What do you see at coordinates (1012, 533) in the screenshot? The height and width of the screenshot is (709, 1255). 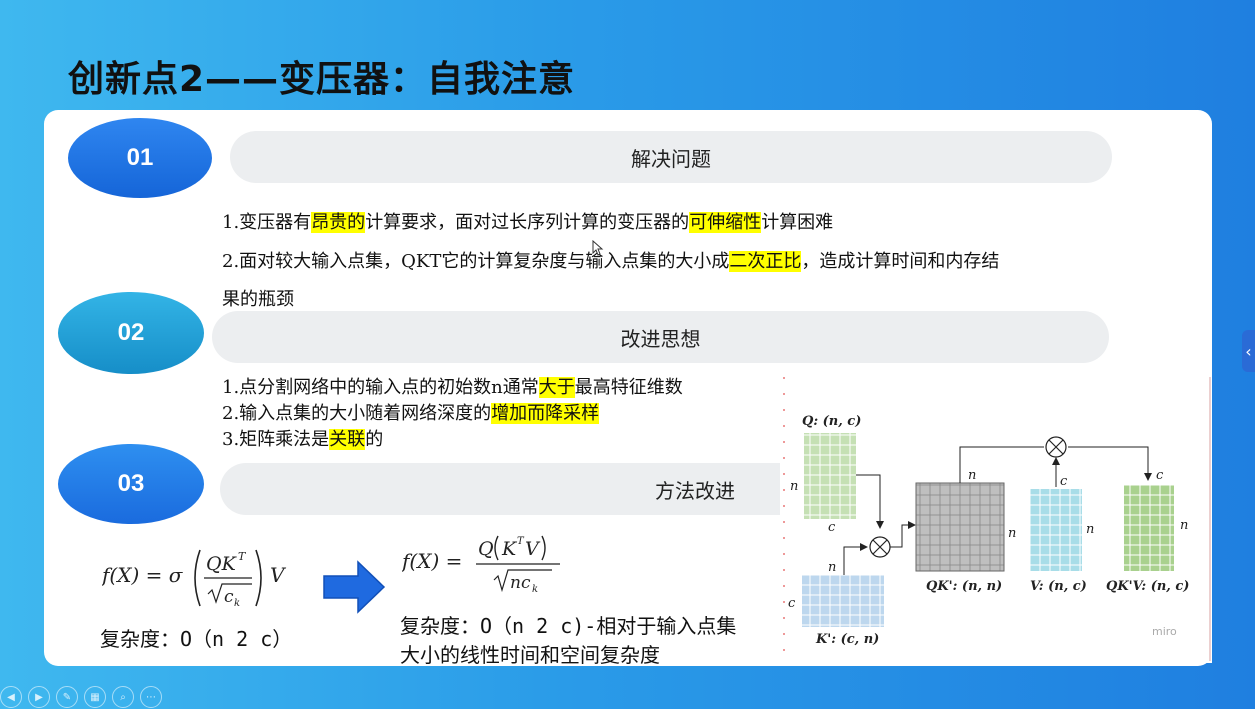 I see `qk-n-side: n` at bounding box center [1012, 533].